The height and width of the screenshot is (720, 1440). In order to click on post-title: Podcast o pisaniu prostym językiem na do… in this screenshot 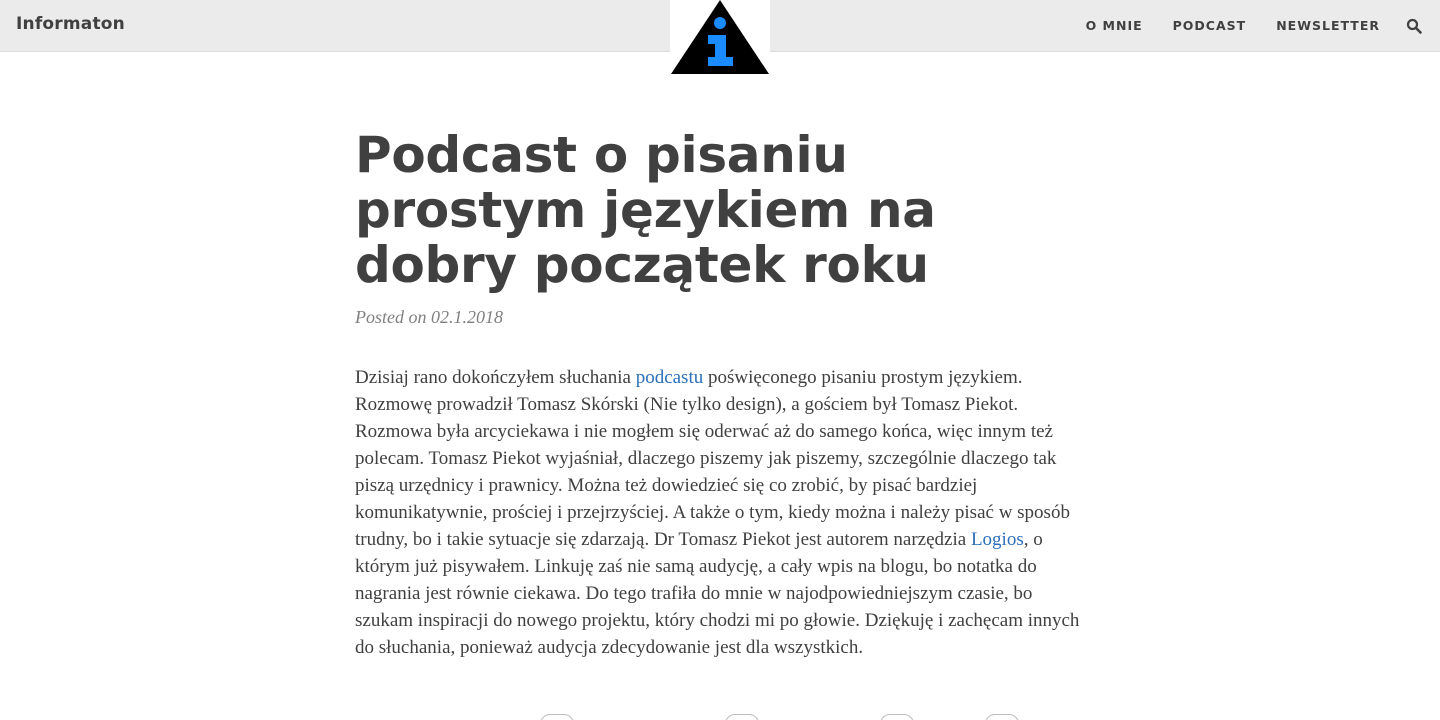, I will do `click(645, 210)`.